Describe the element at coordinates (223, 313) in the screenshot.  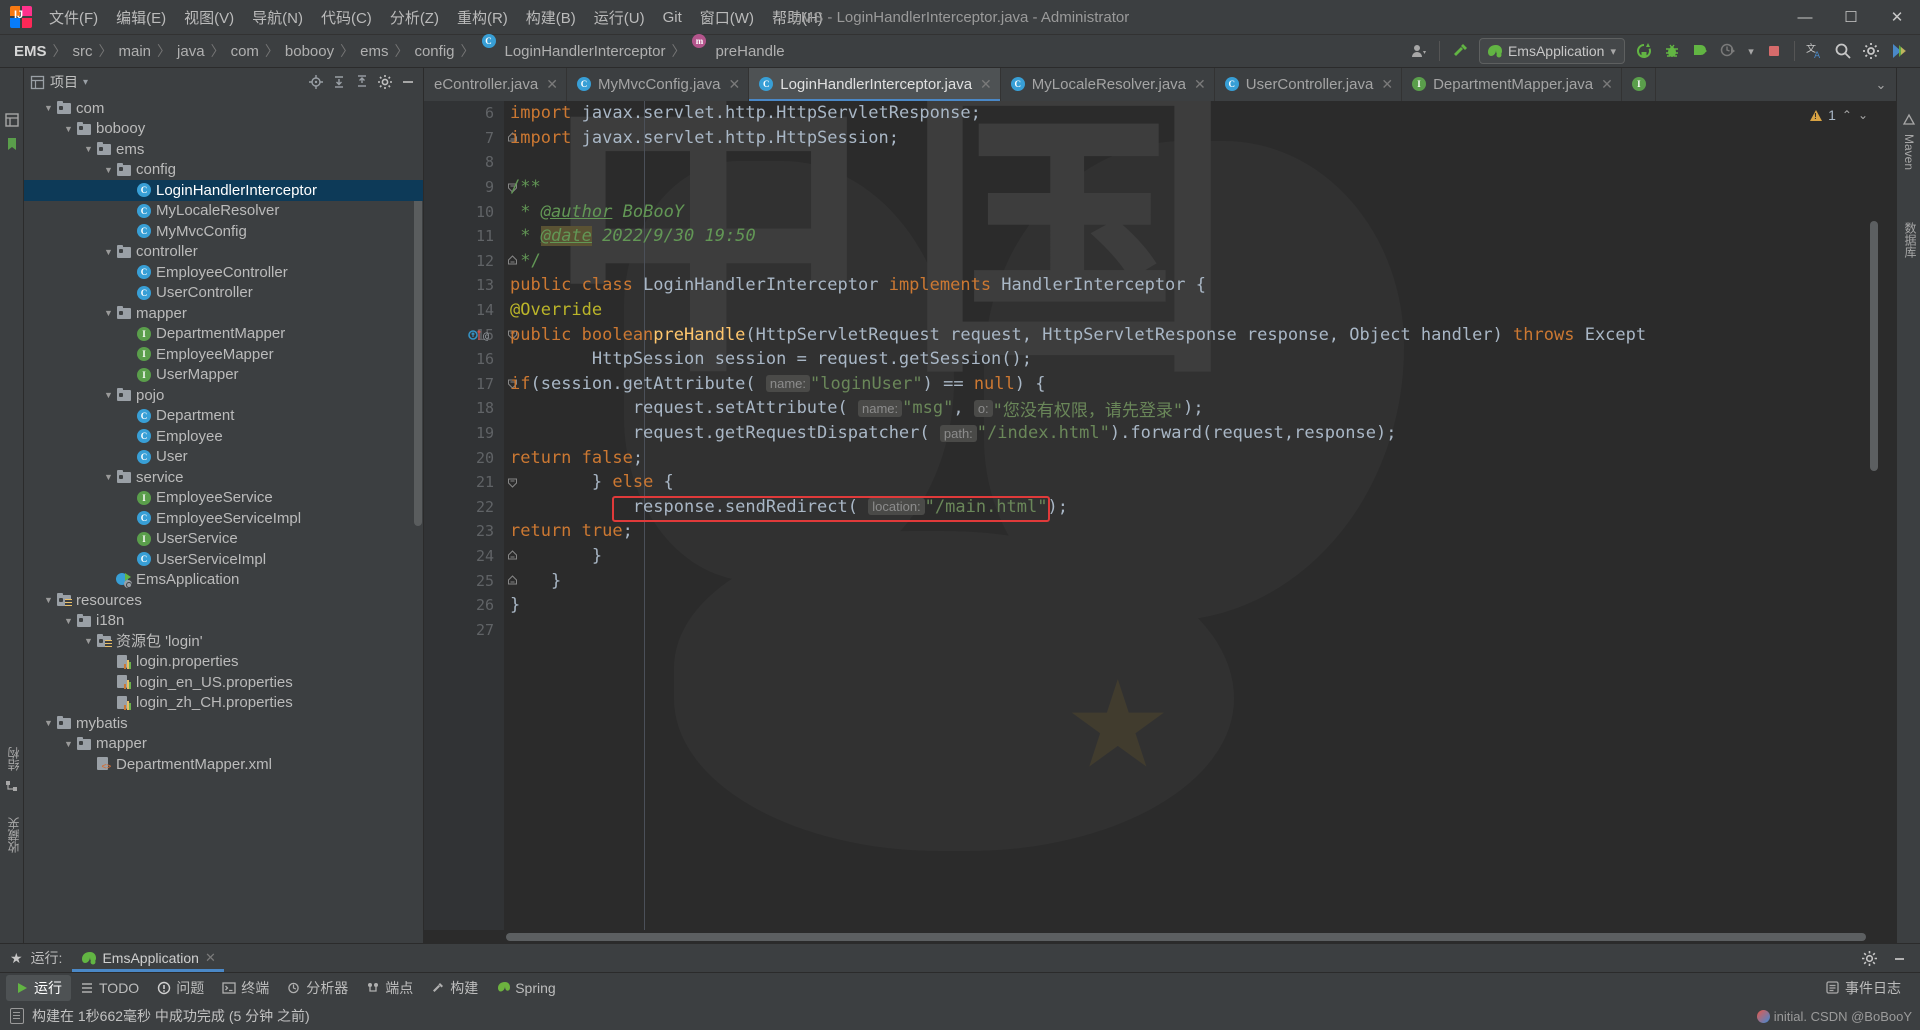
I see `tree-node-mapper: ▼ mapper` at that location.